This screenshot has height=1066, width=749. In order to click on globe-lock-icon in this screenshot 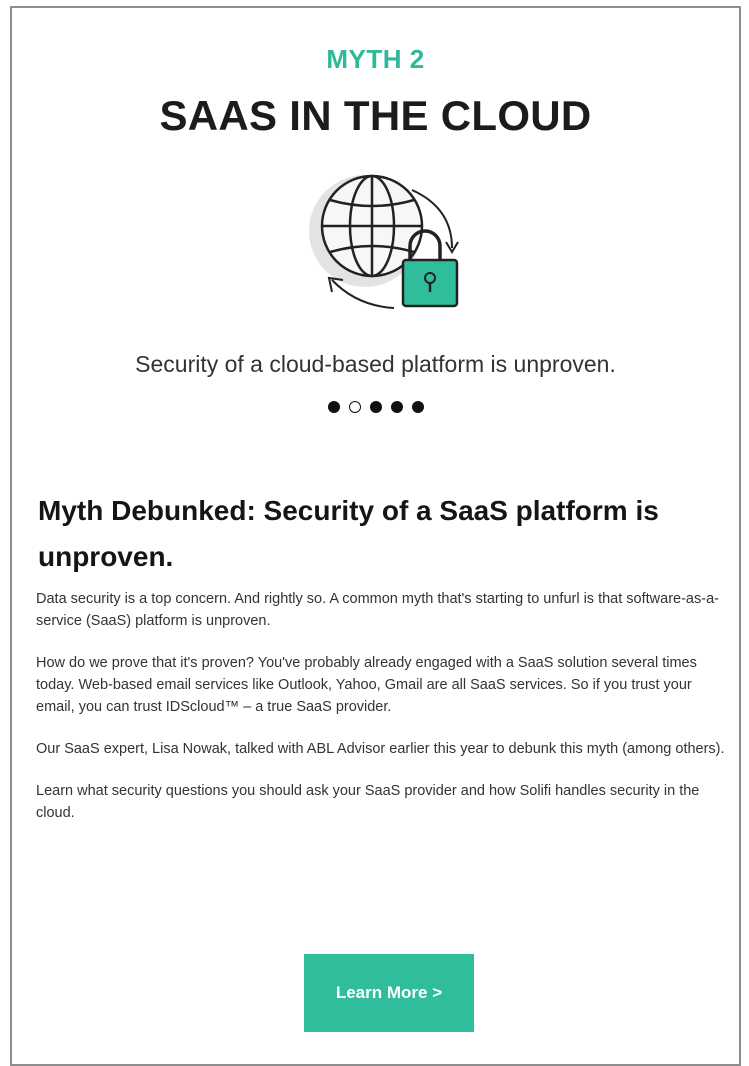, I will do `click(384, 241)`.